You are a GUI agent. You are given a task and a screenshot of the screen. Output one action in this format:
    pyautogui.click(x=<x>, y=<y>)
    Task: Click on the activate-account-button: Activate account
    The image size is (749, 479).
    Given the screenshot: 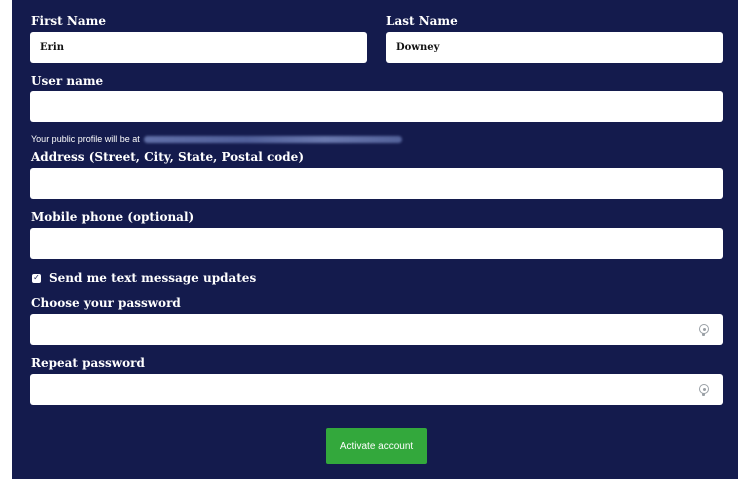 What is the action you would take?
    pyautogui.click(x=376, y=446)
    